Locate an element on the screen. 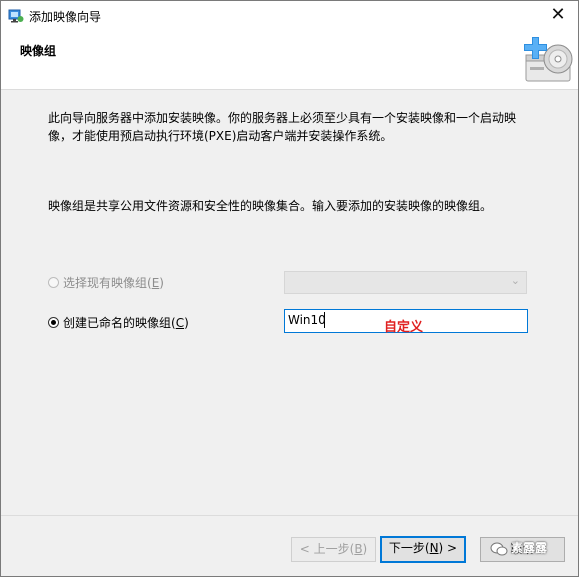 This screenshot has width=579, height=577. title-bar: 添加映像向导 ✕ is located at coordinates (289, 16).